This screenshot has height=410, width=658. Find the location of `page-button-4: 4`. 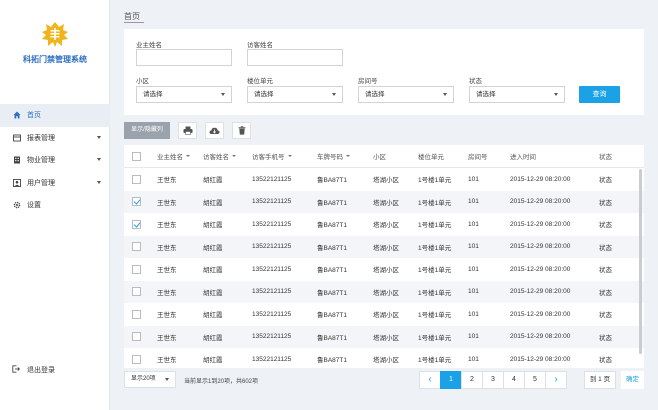

page-button-4: 4 is located at coordinates (514, 380).